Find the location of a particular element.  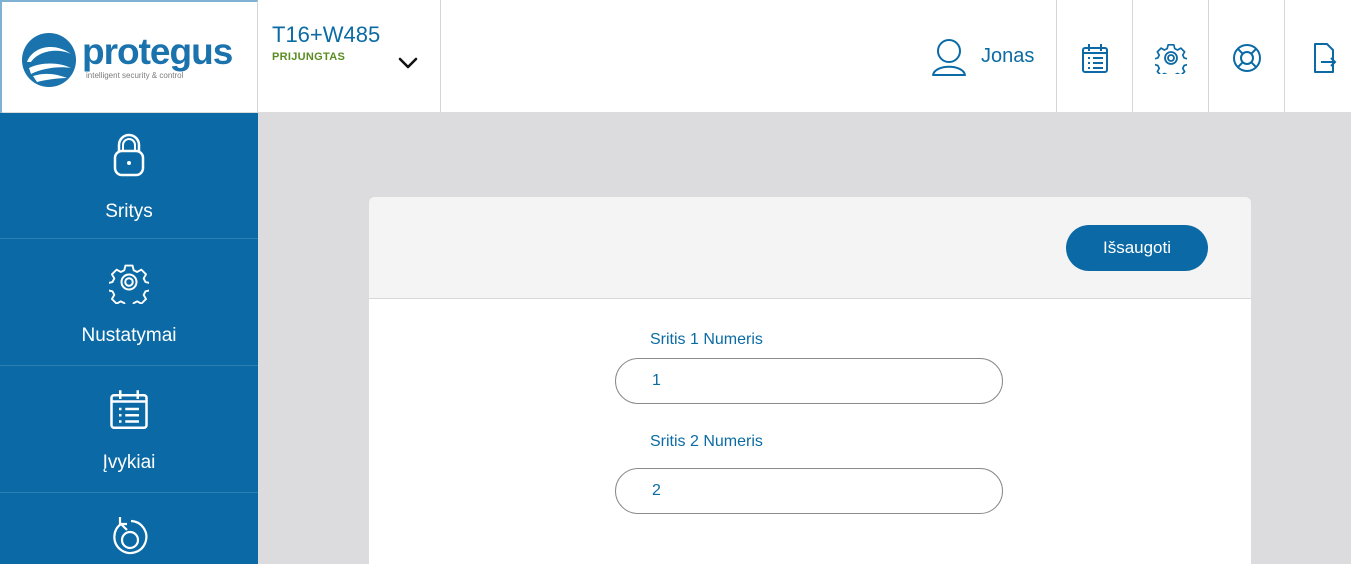

protegus-logo-icon is located at coordinates (49, 60).